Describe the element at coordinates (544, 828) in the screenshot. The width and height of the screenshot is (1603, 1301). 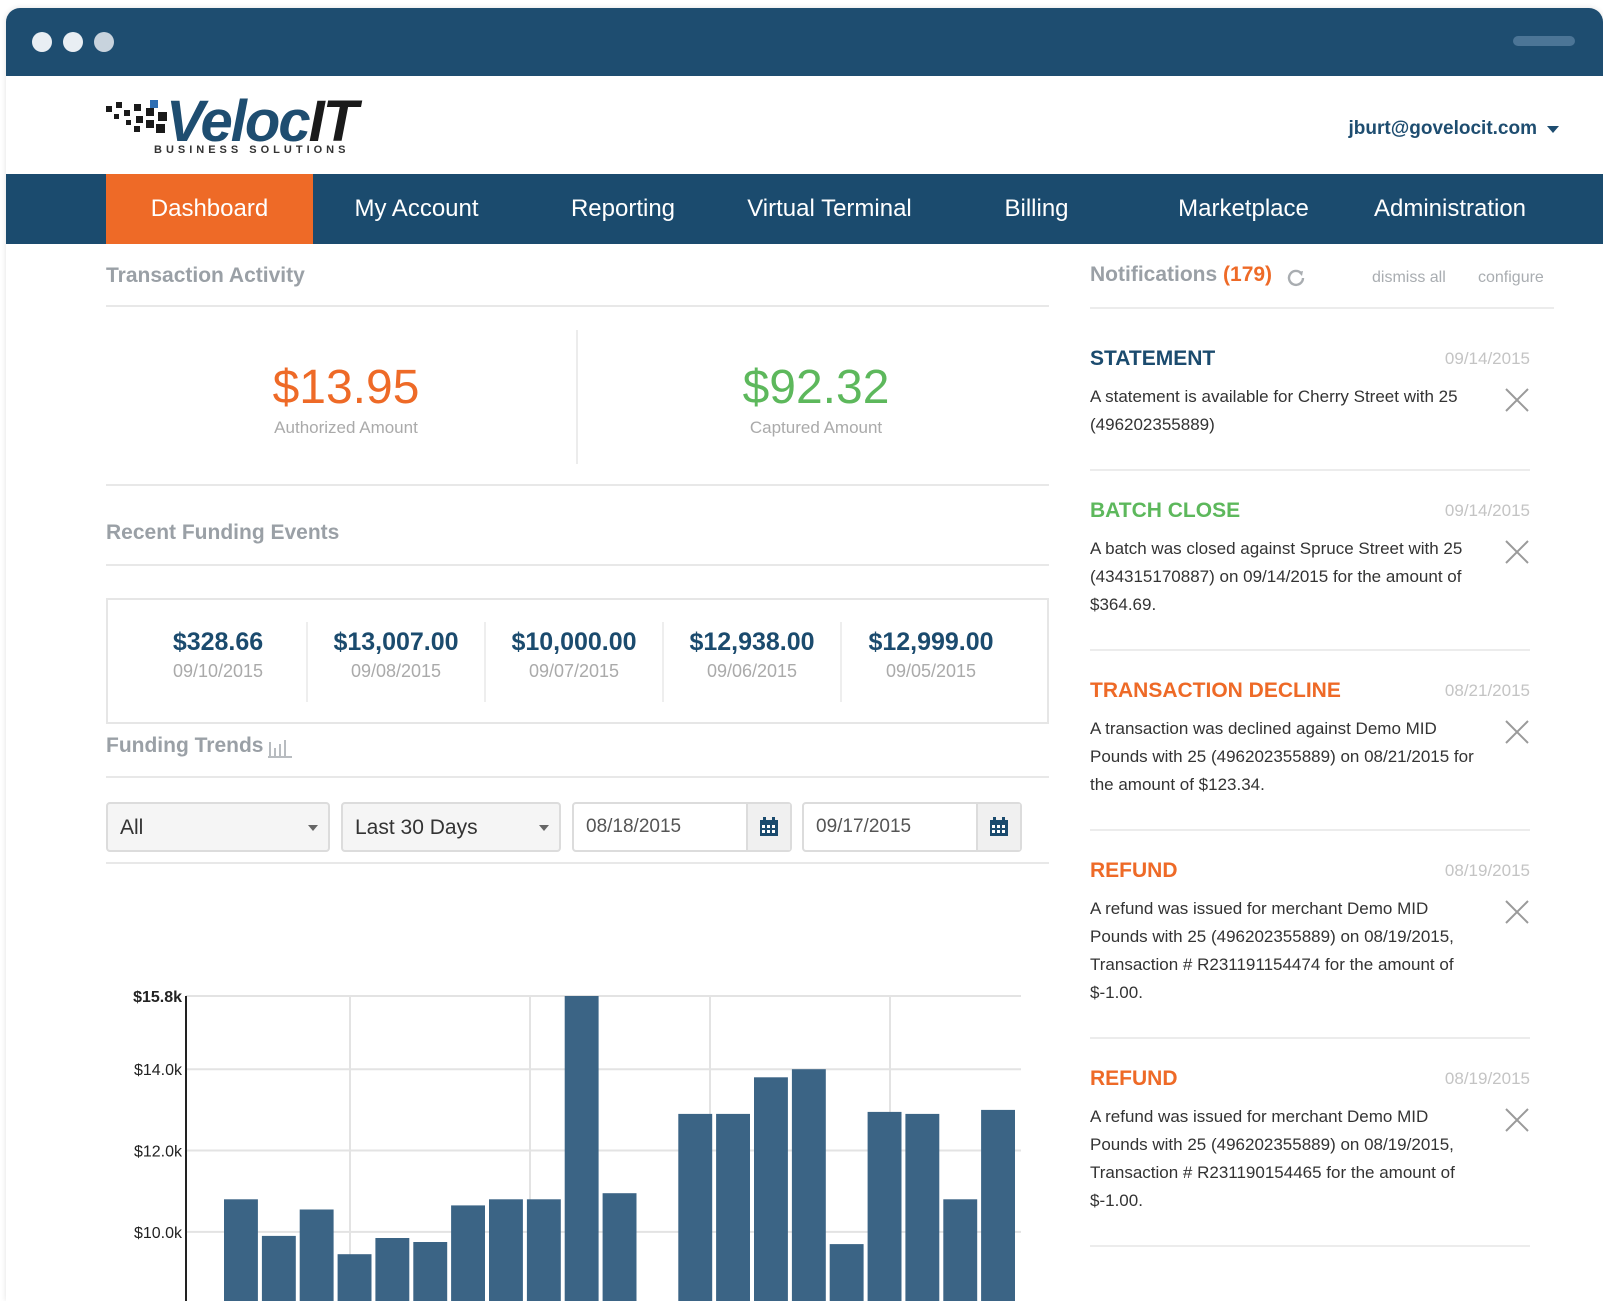
I see `chevron-down-icon` at that location.